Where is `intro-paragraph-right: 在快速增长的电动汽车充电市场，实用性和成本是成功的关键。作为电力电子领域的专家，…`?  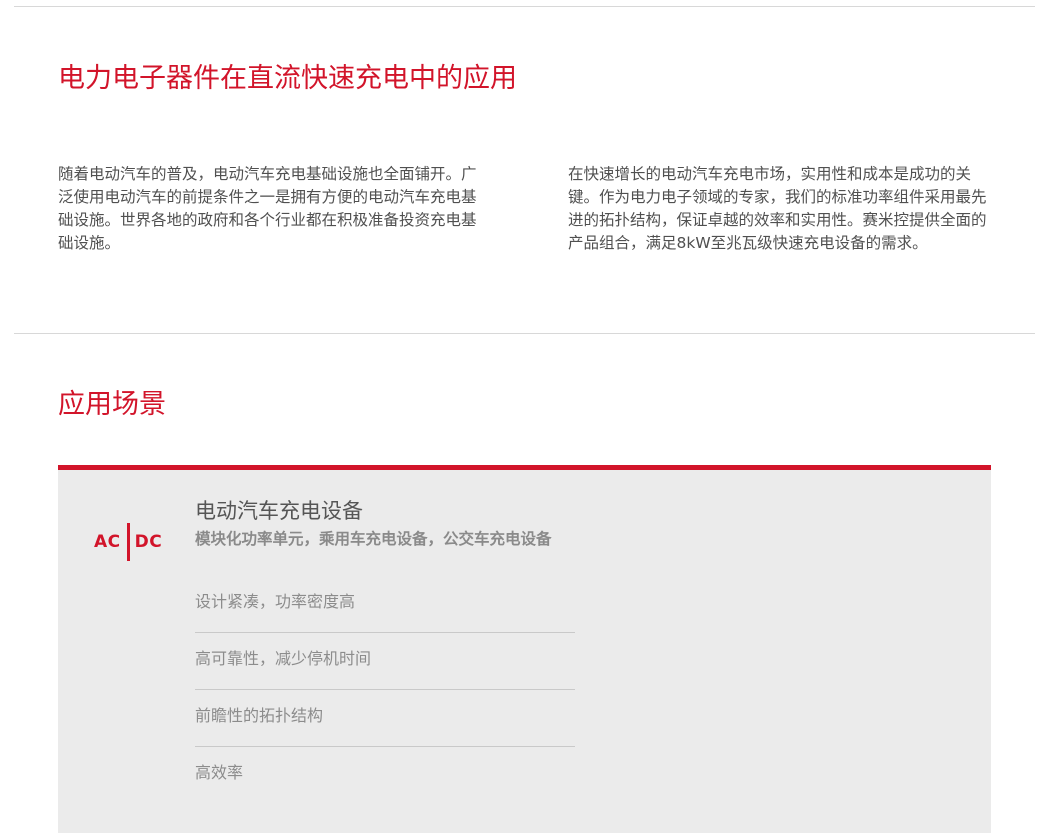
intro-paragraph-right: 在快速增长的电动汽车充电市场，实用性和成本是成功的关键。作为电力电子领域的专家，… is located at coordinates (777, 208).